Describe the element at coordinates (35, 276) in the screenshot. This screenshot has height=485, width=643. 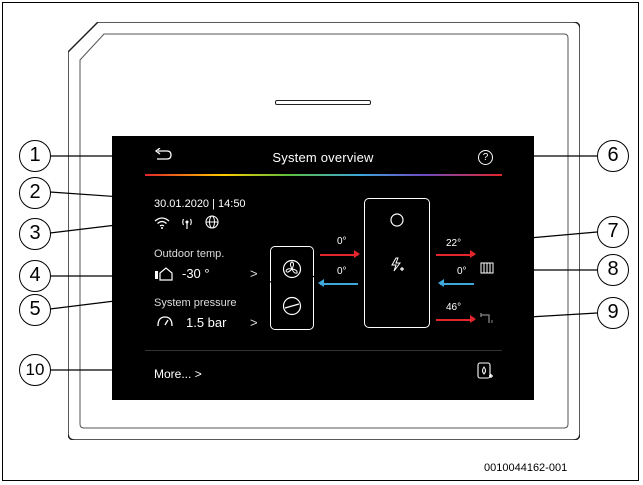
I see `callout-4: 4` at that location.